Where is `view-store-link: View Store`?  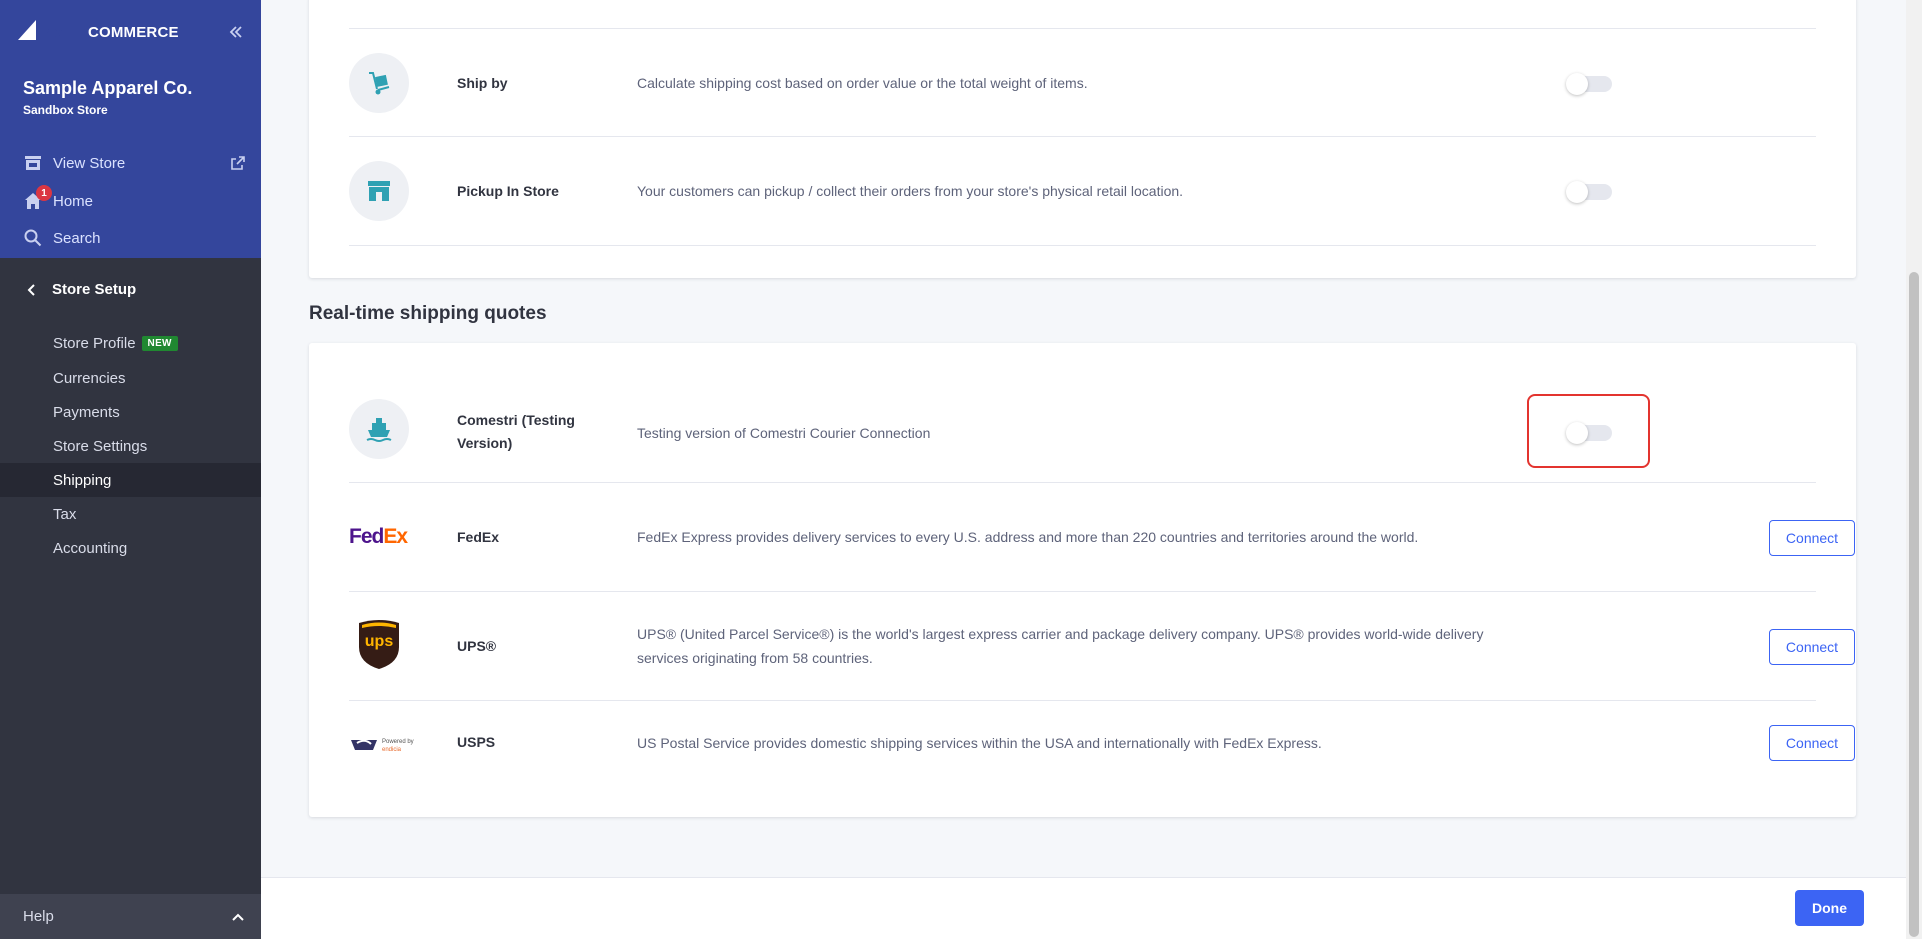
view-store-link: View Store is located at coordinates (74, 163).